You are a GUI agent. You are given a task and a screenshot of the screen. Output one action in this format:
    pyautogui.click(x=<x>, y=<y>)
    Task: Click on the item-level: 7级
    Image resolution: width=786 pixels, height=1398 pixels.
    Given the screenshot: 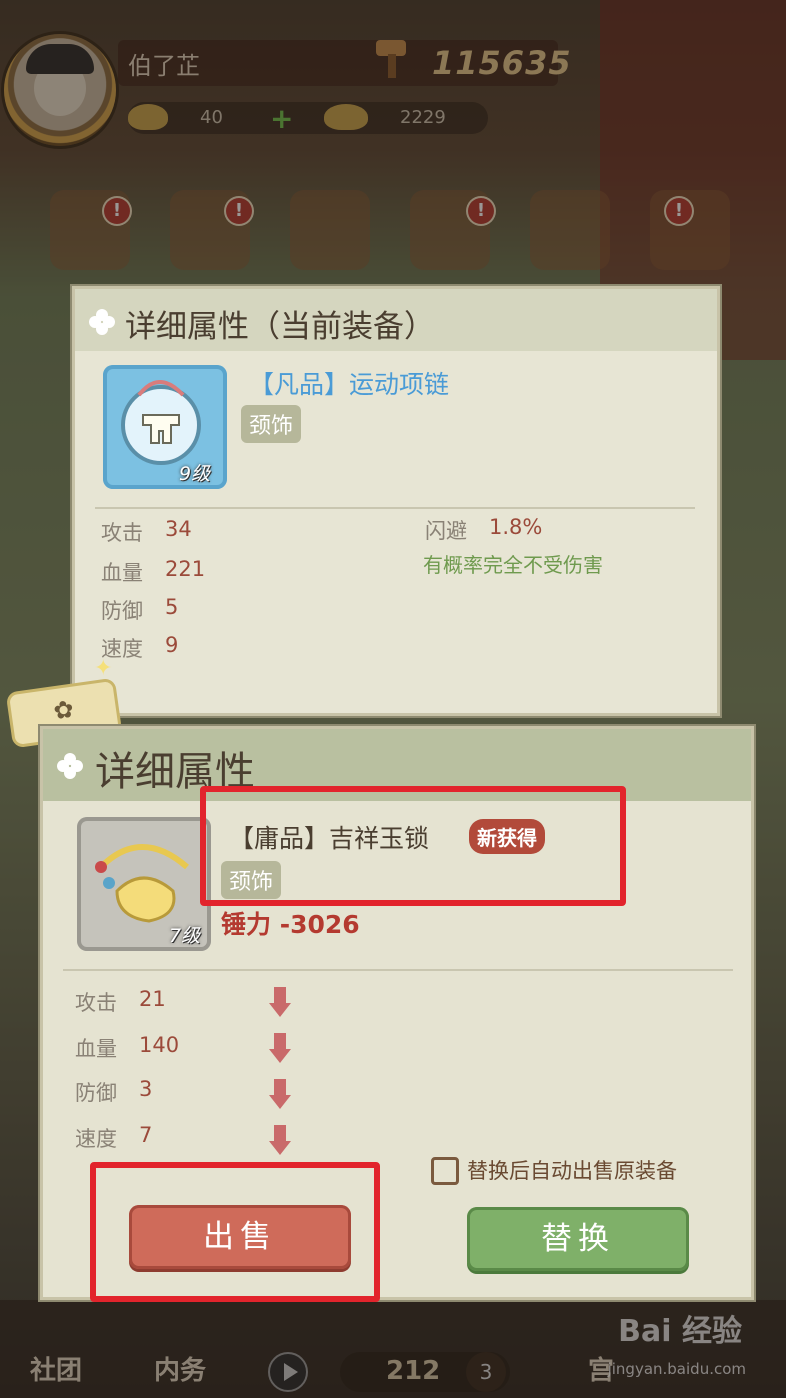 What is the action you would take?
    pyautogui.click(x=185, y=936)
    